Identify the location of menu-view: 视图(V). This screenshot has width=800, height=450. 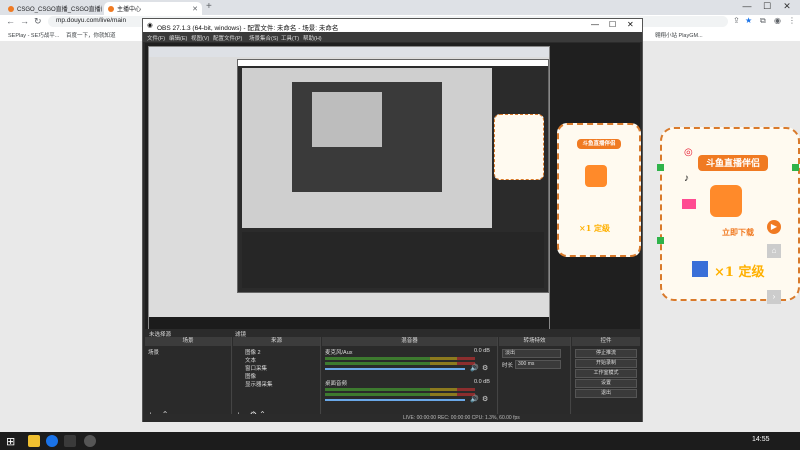
(200, 38).